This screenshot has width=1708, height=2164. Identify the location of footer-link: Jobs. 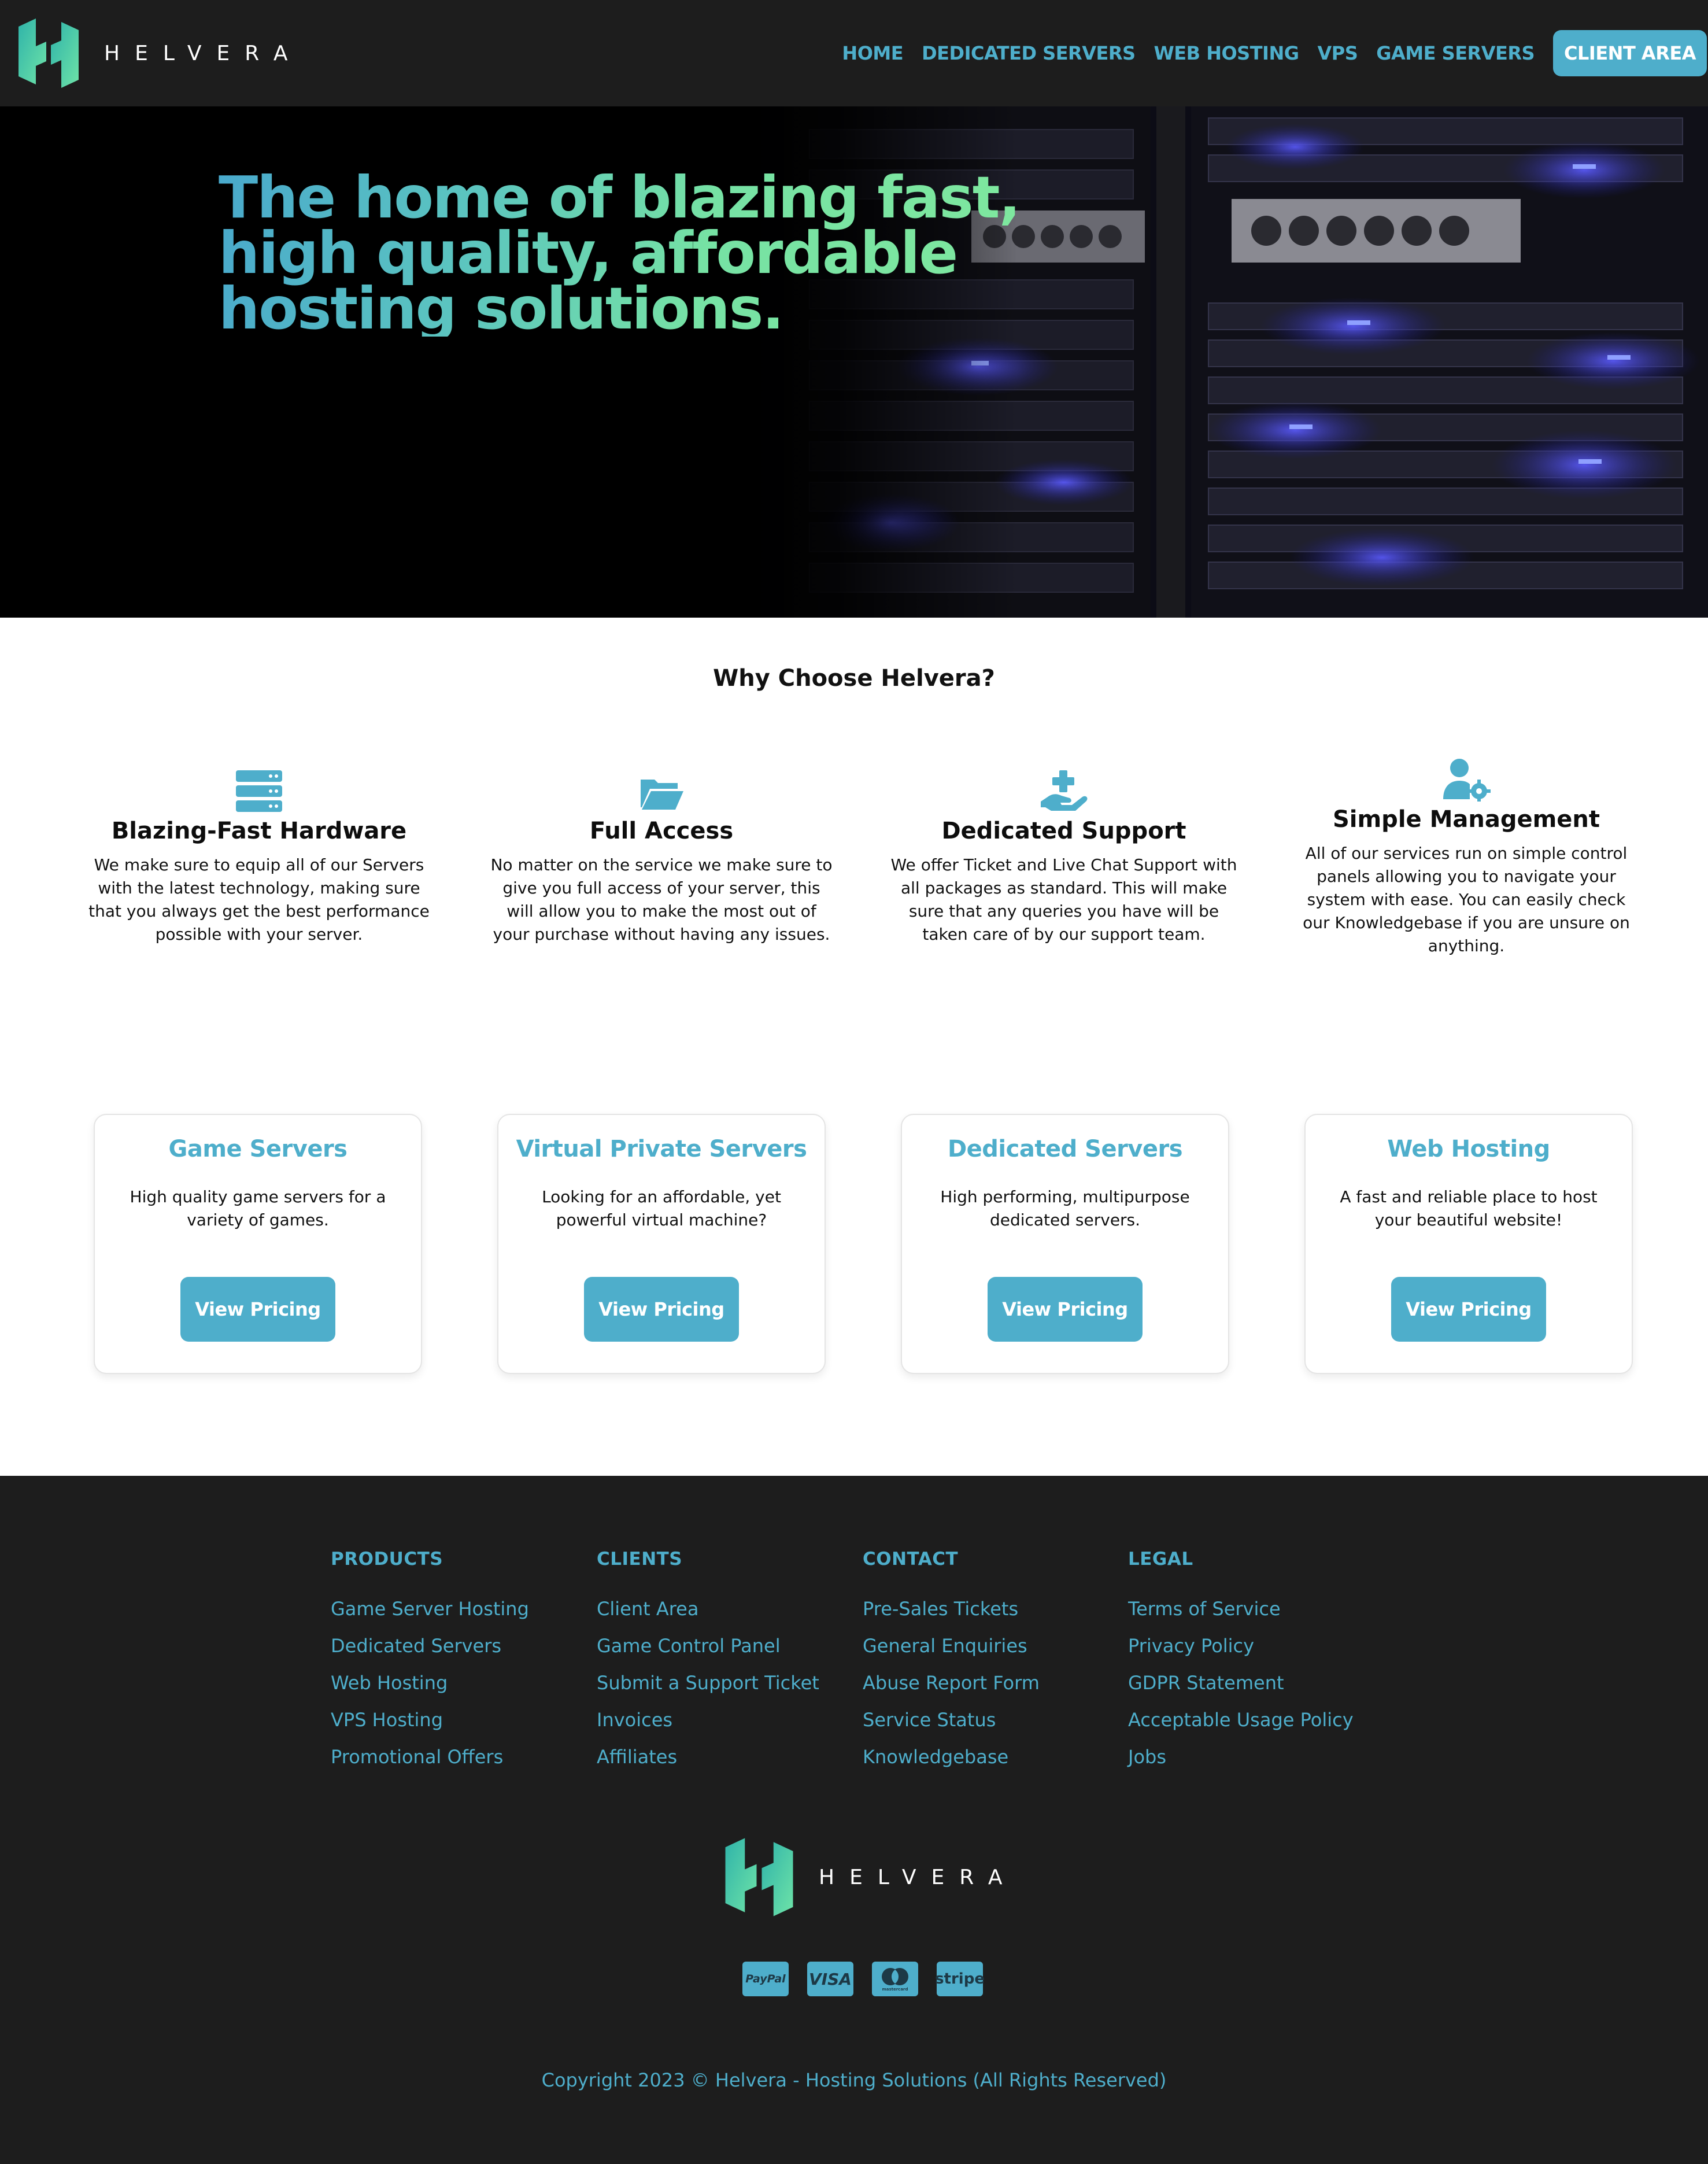
(1241, 1756).